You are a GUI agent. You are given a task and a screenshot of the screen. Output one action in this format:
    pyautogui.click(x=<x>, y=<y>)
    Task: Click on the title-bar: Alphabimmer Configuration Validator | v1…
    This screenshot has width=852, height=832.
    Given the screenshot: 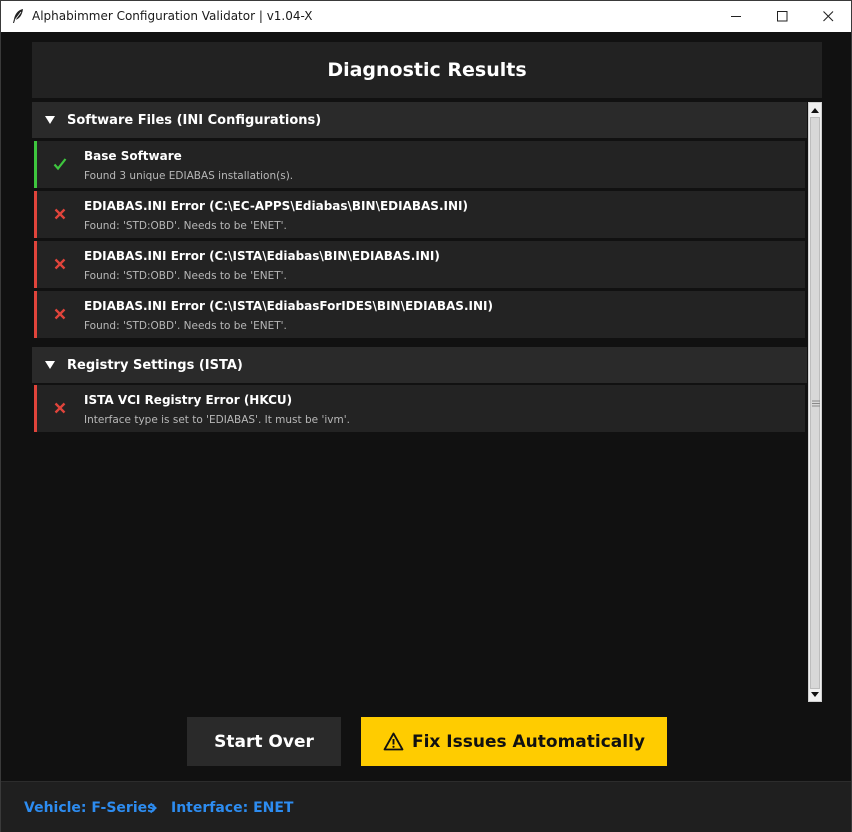 What is the action you would take?
    pyautogui.click(x=426, y=16)
    